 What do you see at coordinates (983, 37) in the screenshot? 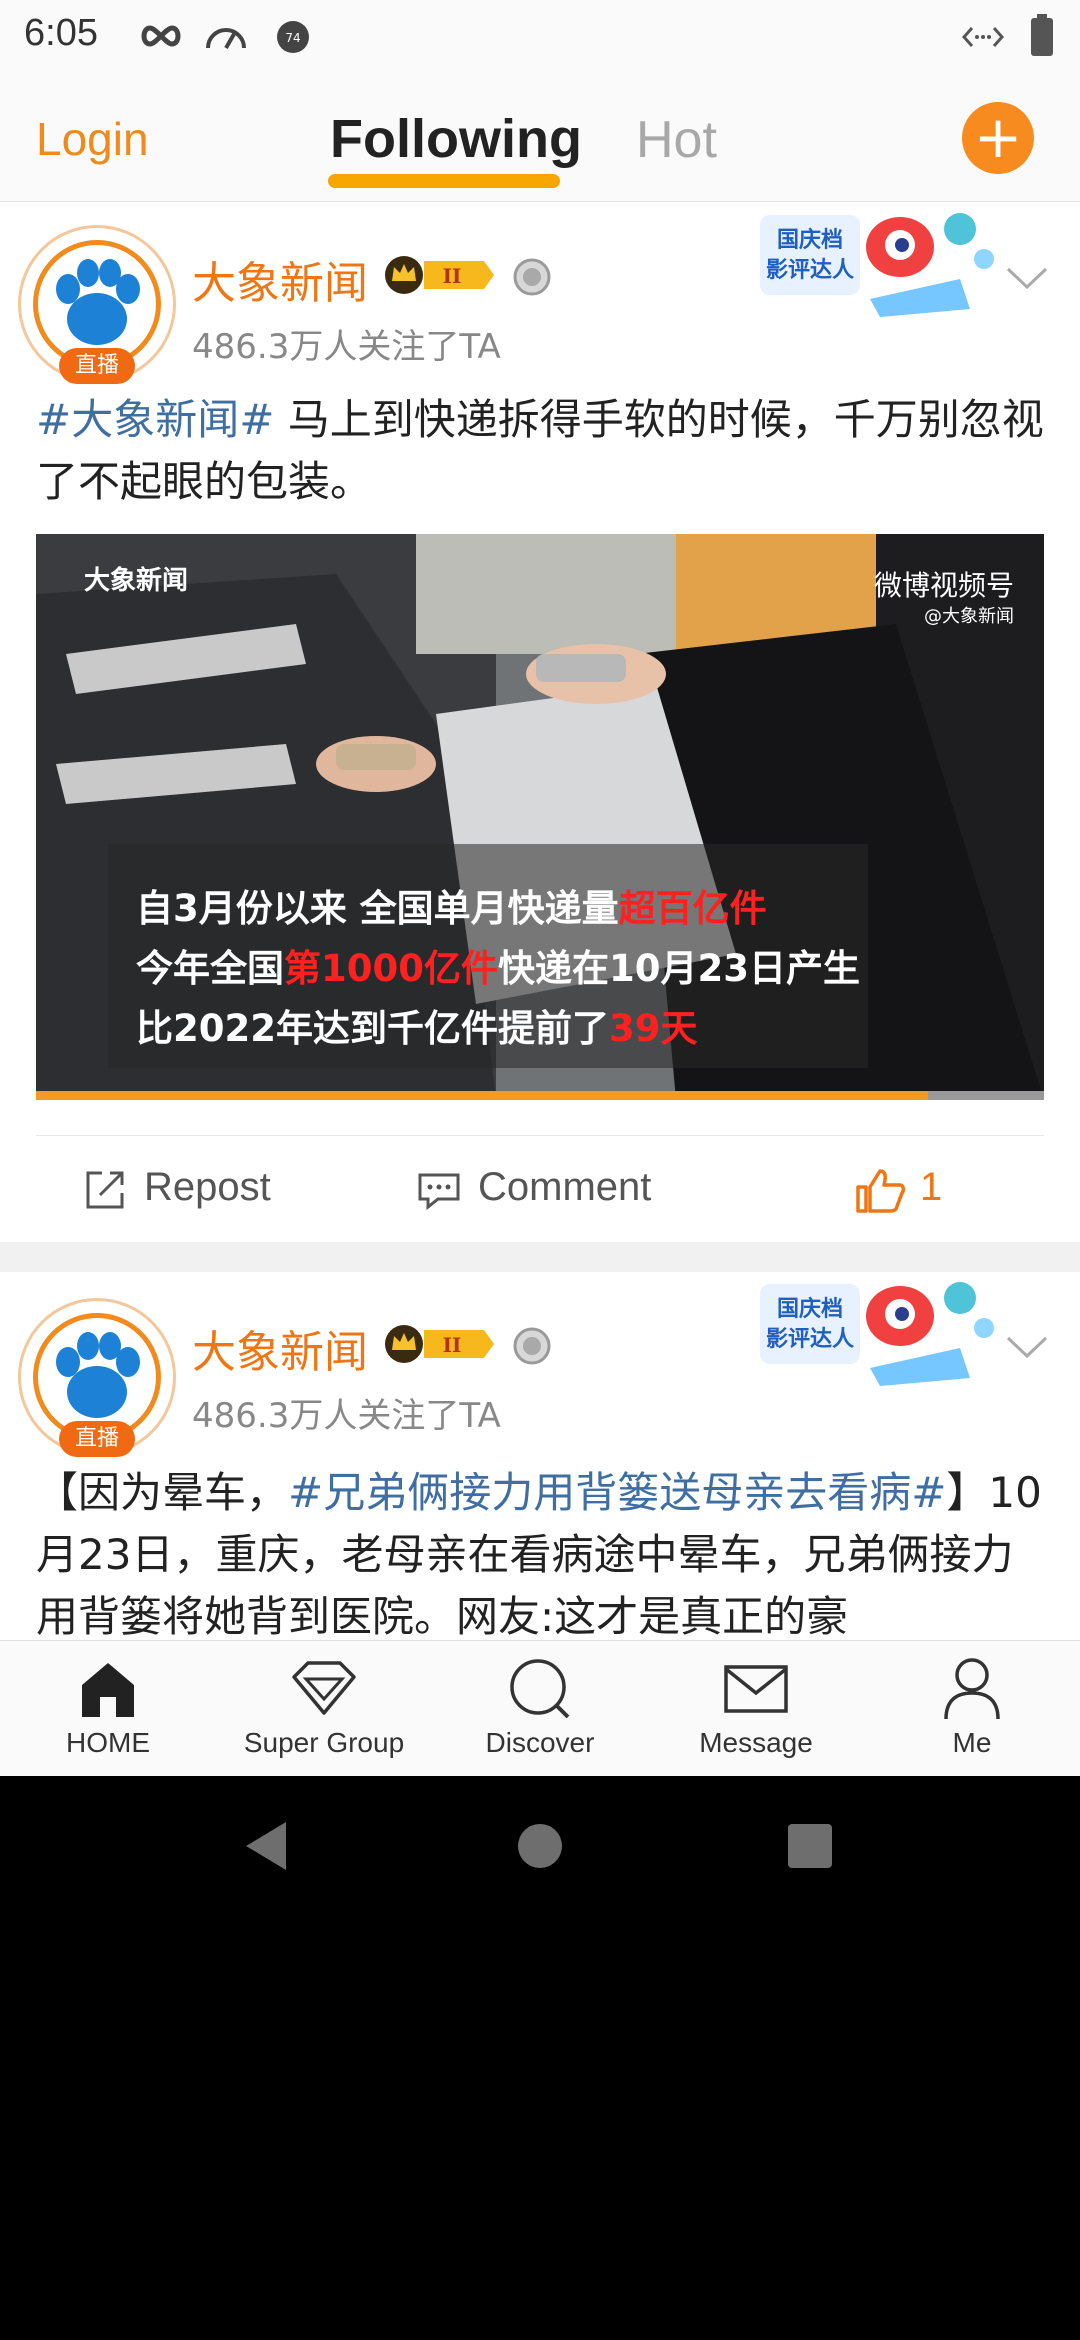
I see `data-transfer-icon` at bounding box center [983, 37].